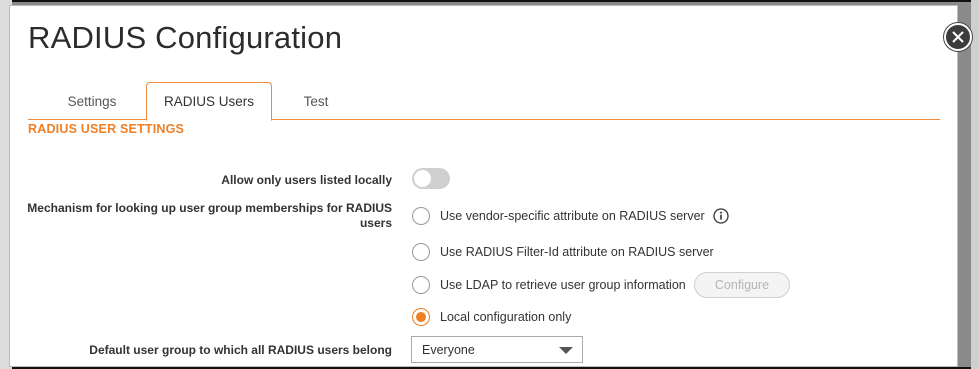 This screenshot has width=979, height=369. Describe the element at coordinates (721, 216) in the screenshot. I see `info-icon` at that location.